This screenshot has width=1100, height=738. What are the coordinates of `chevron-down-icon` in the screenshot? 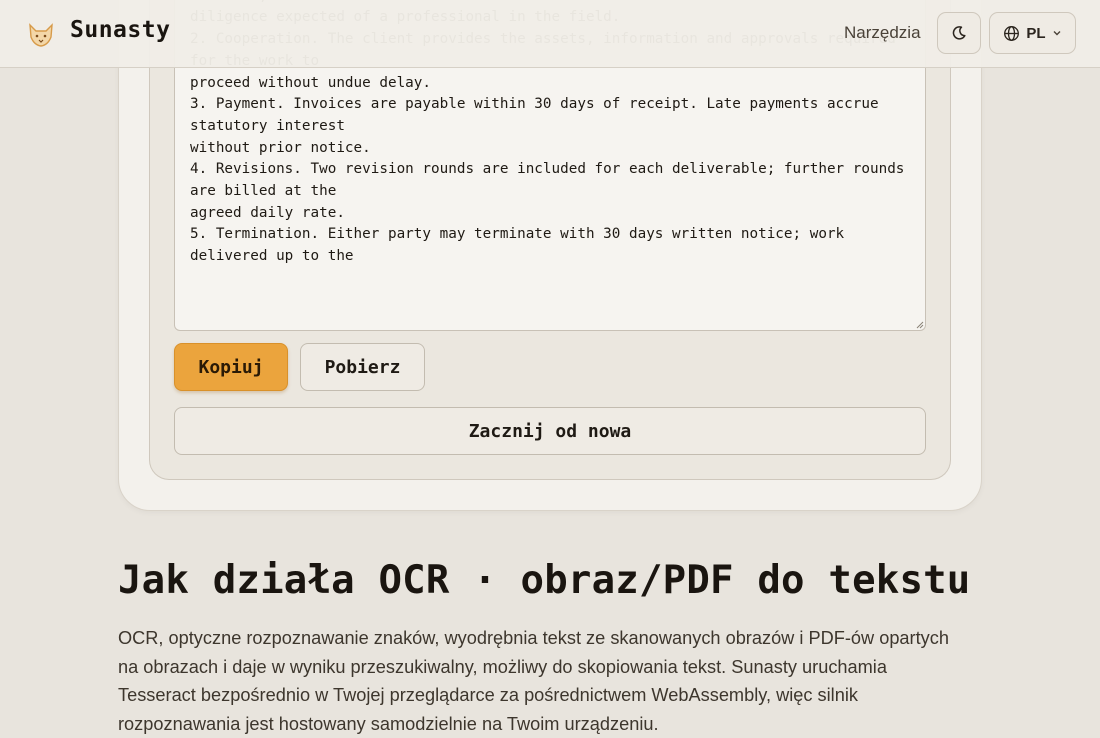 It's located at (1057, 33).